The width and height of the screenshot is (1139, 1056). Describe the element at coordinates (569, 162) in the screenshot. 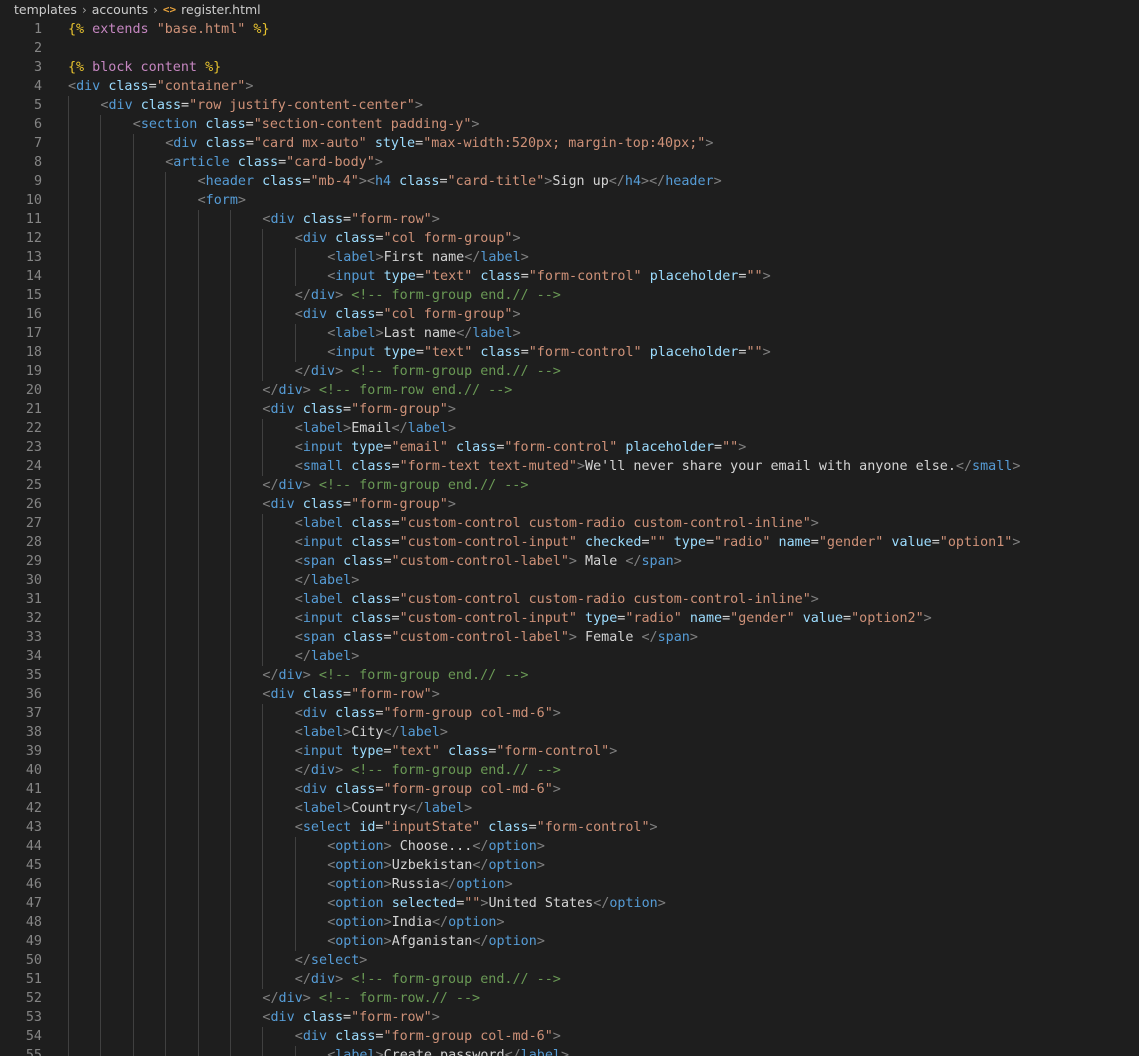

I see `code-line: 8 <article class="card-body">` at that location.